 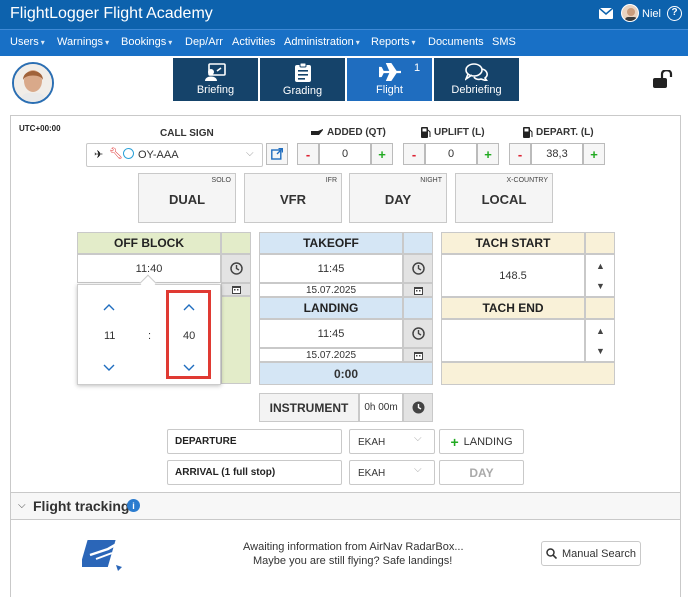 I want to click on off-block-calendar-button, so click(x=236, y=289).